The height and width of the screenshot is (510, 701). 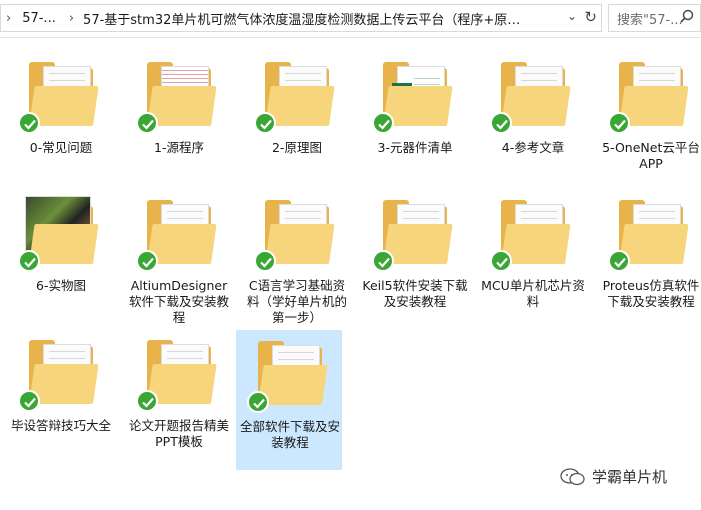 What do you see at coordinates (61, 117) in the screenshot?
I see `folder-item: 0-常见问题` at bounding box center [61, 117].